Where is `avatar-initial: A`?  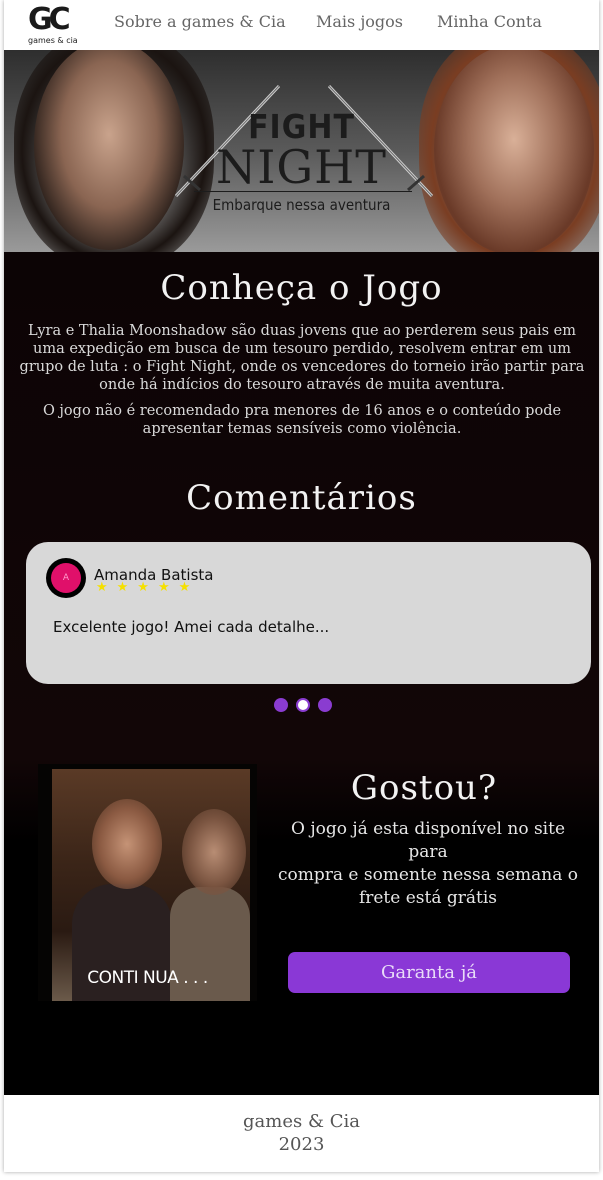 avatar-initial: A is located at coordinates (66, 578).